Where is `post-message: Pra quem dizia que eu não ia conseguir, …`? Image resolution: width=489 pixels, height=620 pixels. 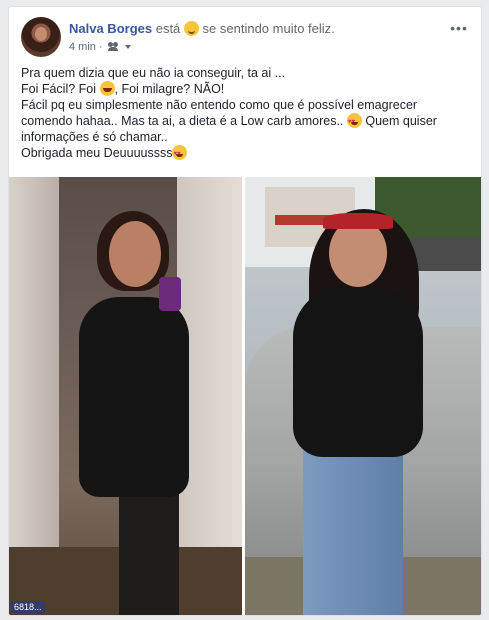
post-message: Pra quem dizia que eu não ia conseguir, … is located at coordinates (245, 113).